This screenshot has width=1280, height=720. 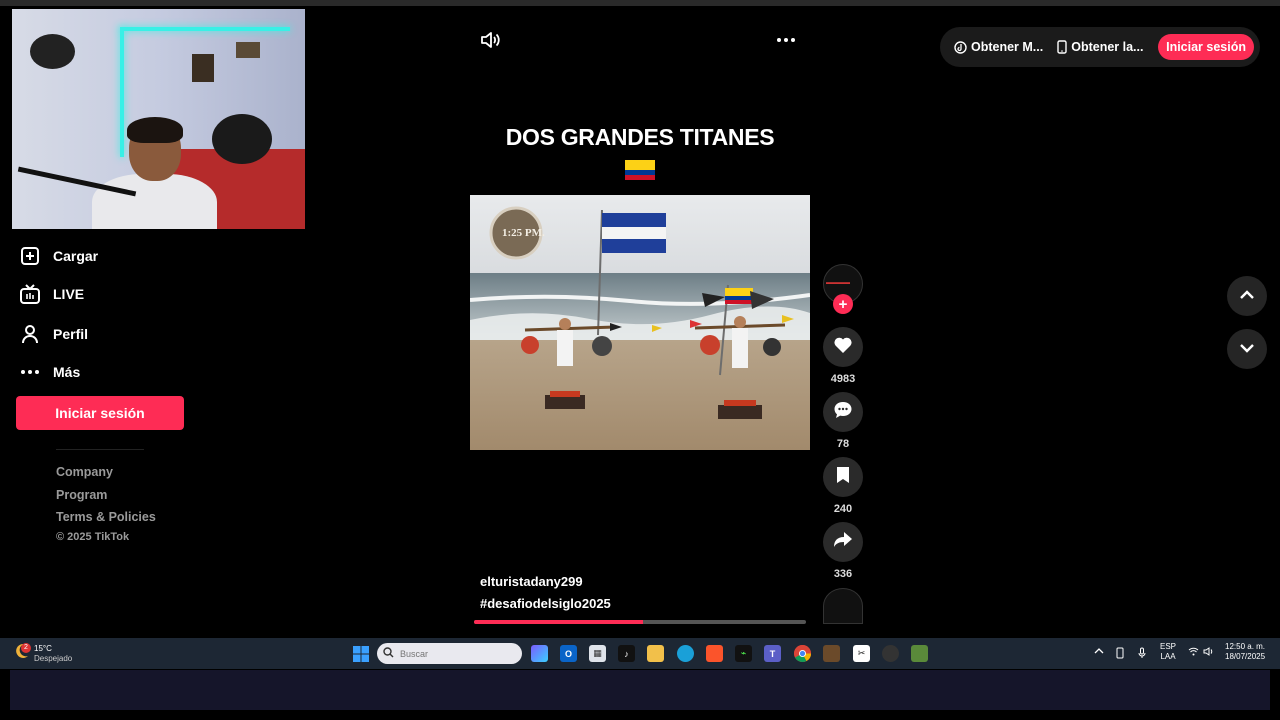 I want to click on share-arrow-icon, so click(x=843, y=542).